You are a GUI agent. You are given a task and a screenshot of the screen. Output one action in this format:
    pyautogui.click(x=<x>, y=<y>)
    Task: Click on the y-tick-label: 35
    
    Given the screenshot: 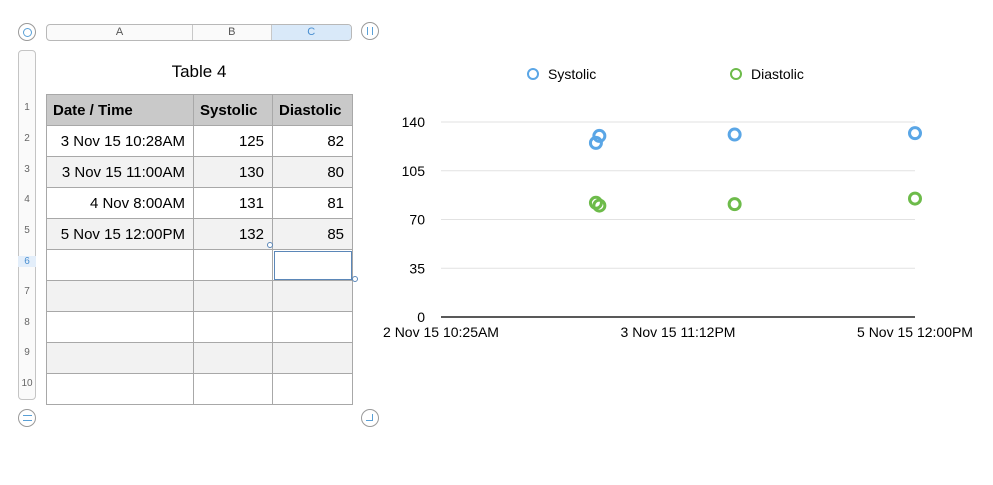 What is the action you would take?
    pyautogui.click(x=417, y=268)
    